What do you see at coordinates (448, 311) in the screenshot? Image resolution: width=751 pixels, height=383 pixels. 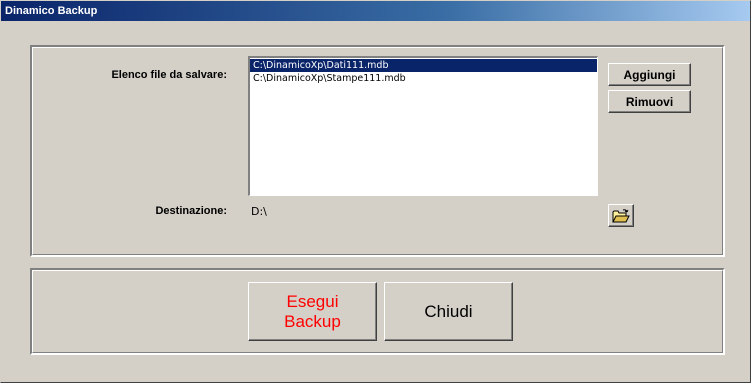 I see `close-button: Chiudi` at bounding box center [448, 311].